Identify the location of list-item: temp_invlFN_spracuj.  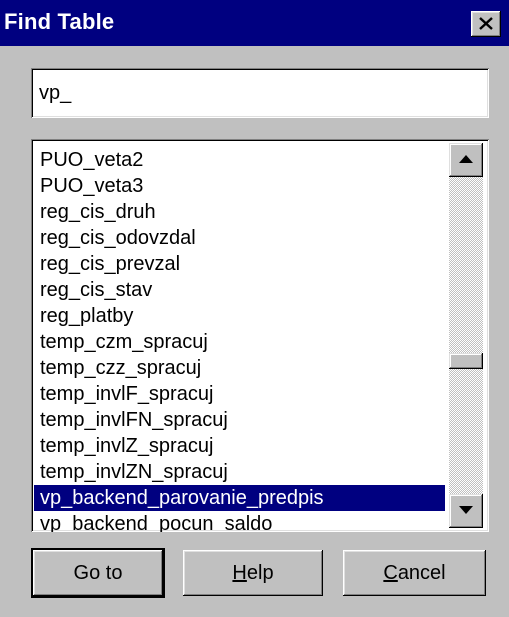
(239, 420).